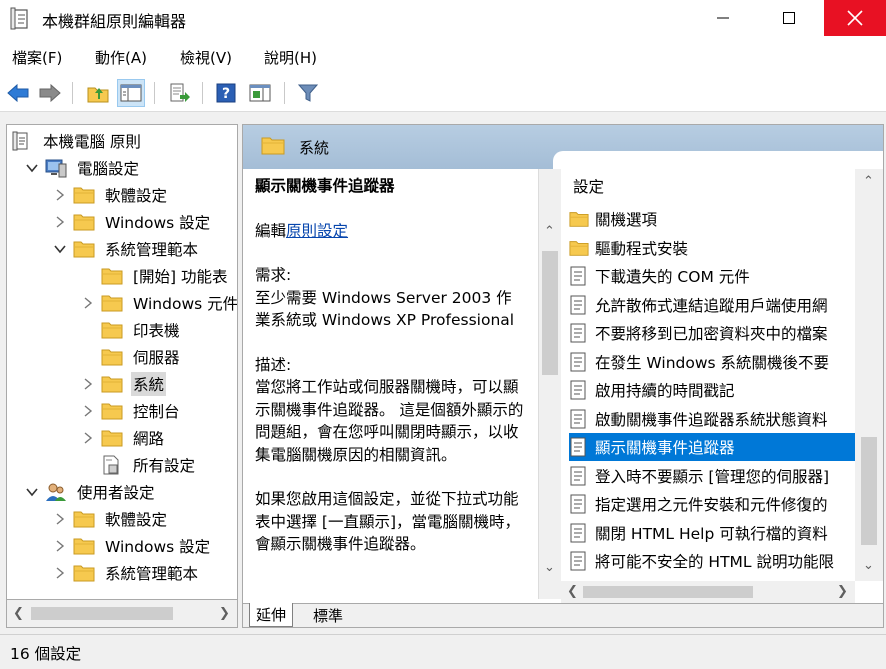 This screenshot has width=886, height=669. Describe the element at coordinates (18, 93) in the screenshot. I see `back-button` at that location.